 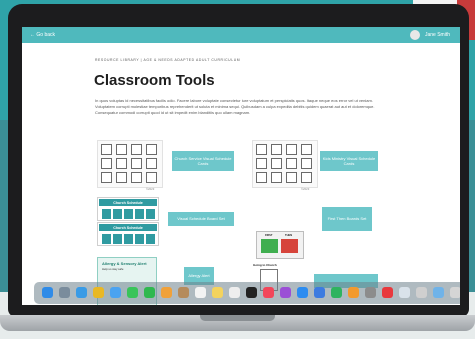 What do you see at coordinates (370, 292) in the screenshot?
I see `settings-icon` at bounding box center [370, 292].